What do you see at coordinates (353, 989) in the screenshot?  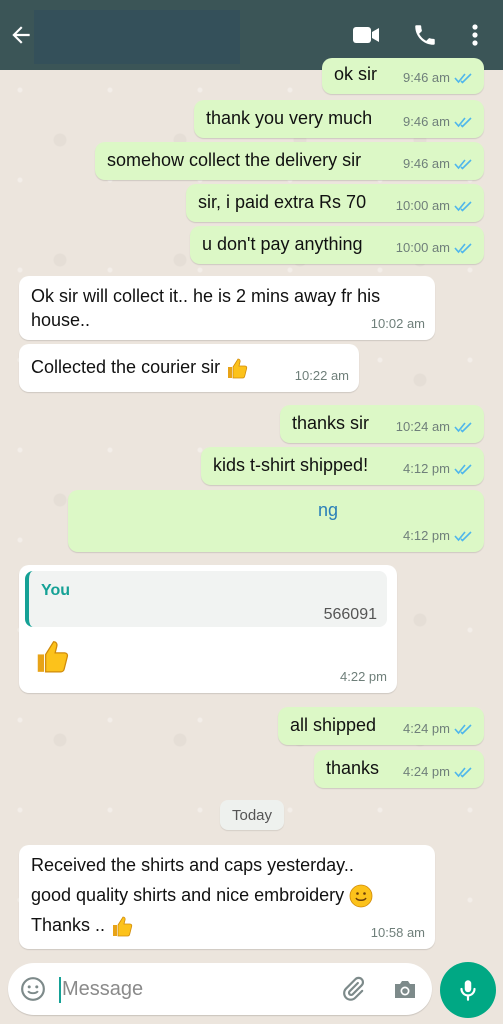 I see `paperclip-icon` at bounding box center [353, 989].